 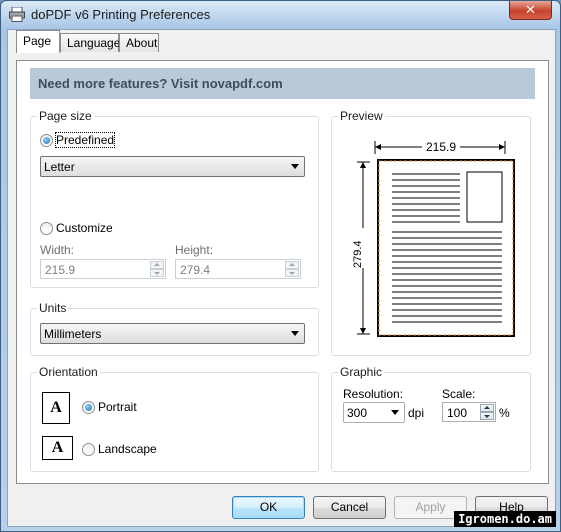 I want to click on resolution-select: 300, so click(x=374, y=412).